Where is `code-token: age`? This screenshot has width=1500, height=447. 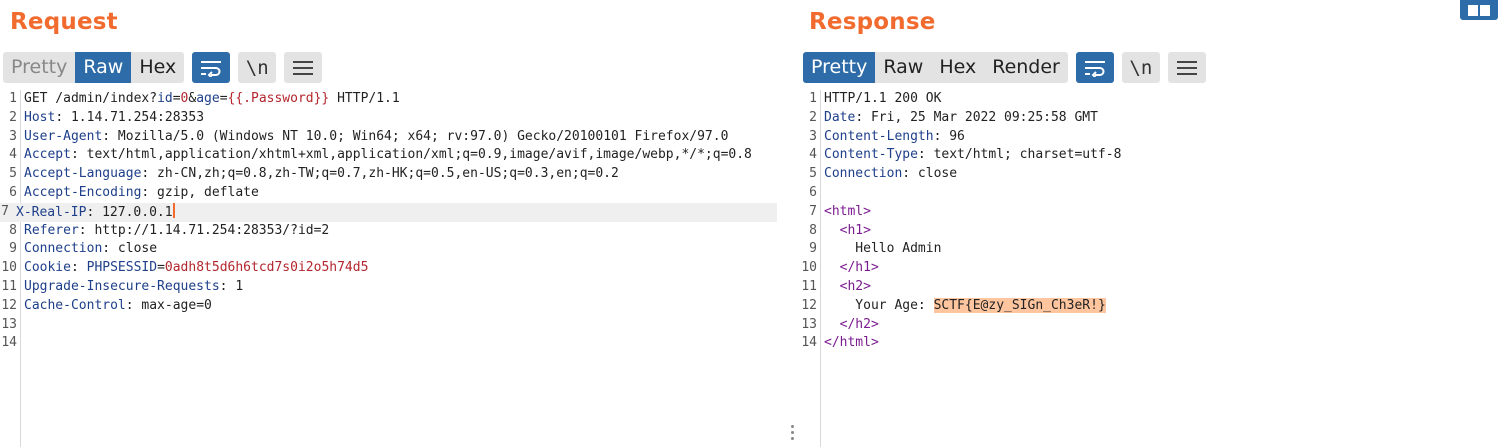 code-token: age is located at coordinates (208, 98).